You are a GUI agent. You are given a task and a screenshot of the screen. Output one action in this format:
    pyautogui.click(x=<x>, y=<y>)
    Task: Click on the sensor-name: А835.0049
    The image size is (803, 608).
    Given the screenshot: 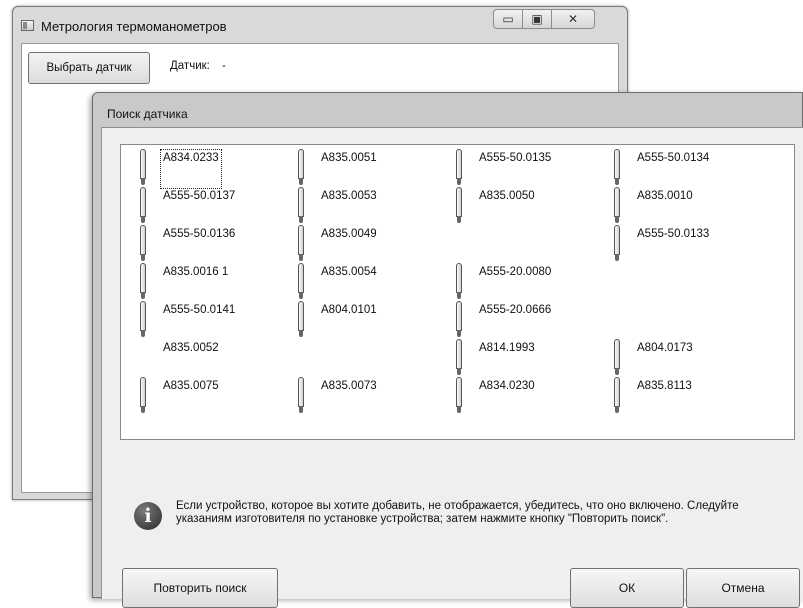 What is the action you would take?
    pyautogui.click(x=349, y=234)
    